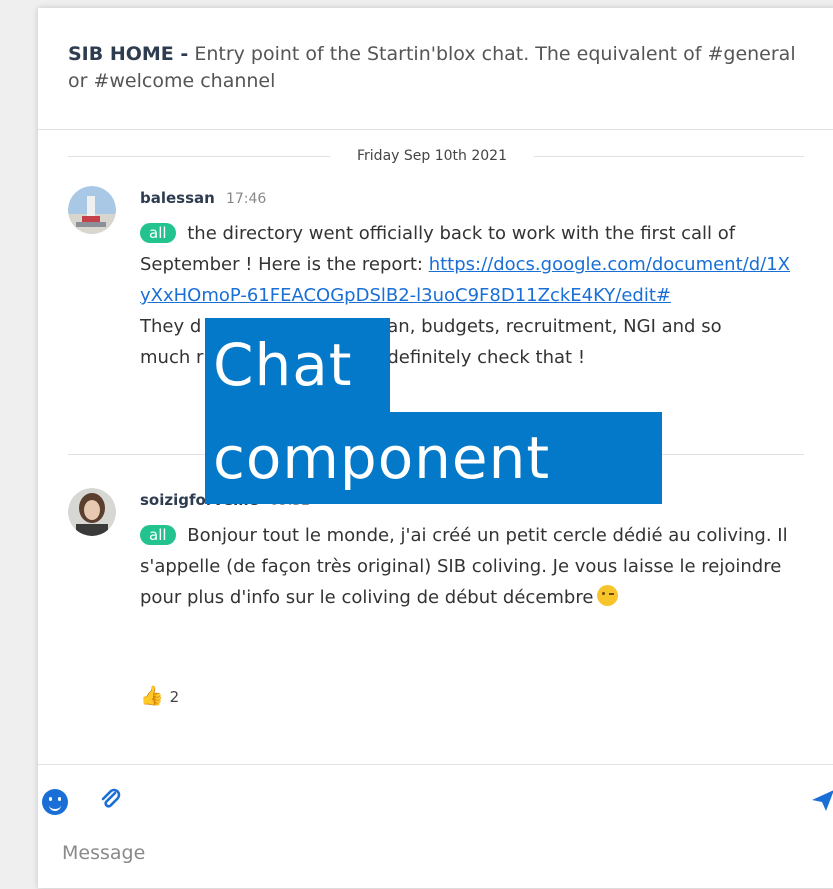 The image size is (833, 889). What do you see at coordinates (297, 365) in the screenshot?
I see `overlay-title-line1: Chat` at bounding box center [297, 365].